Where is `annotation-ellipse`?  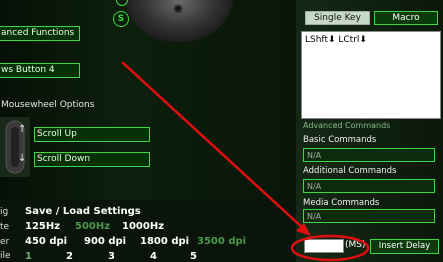 annotation-ellipse is located at coordinates (330, 248).